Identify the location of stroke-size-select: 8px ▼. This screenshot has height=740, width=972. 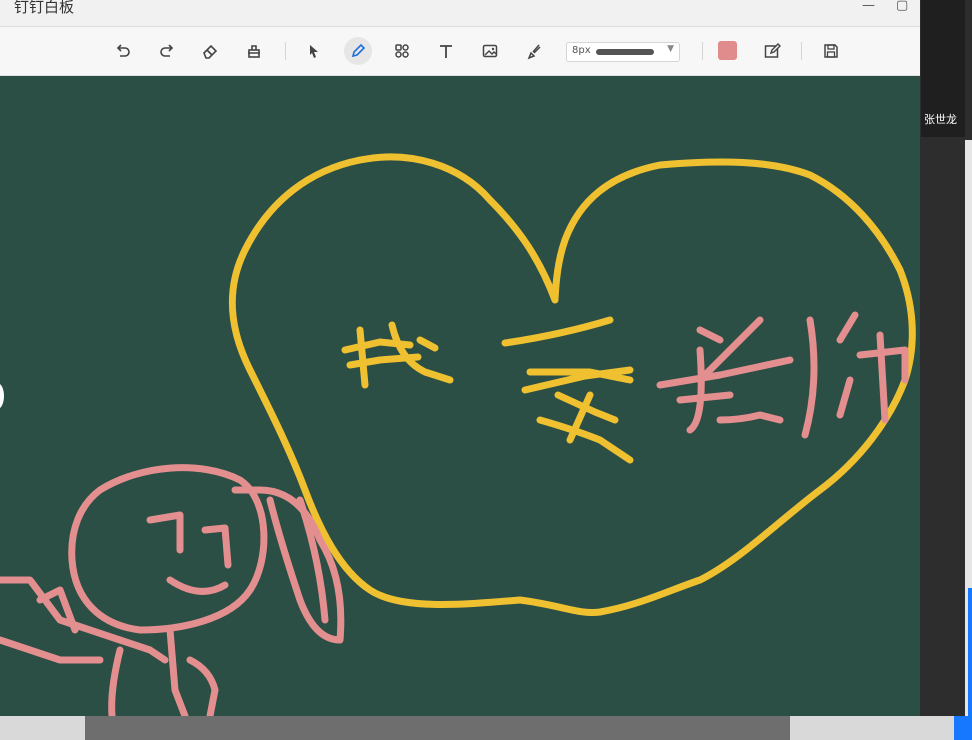
(623, 52).